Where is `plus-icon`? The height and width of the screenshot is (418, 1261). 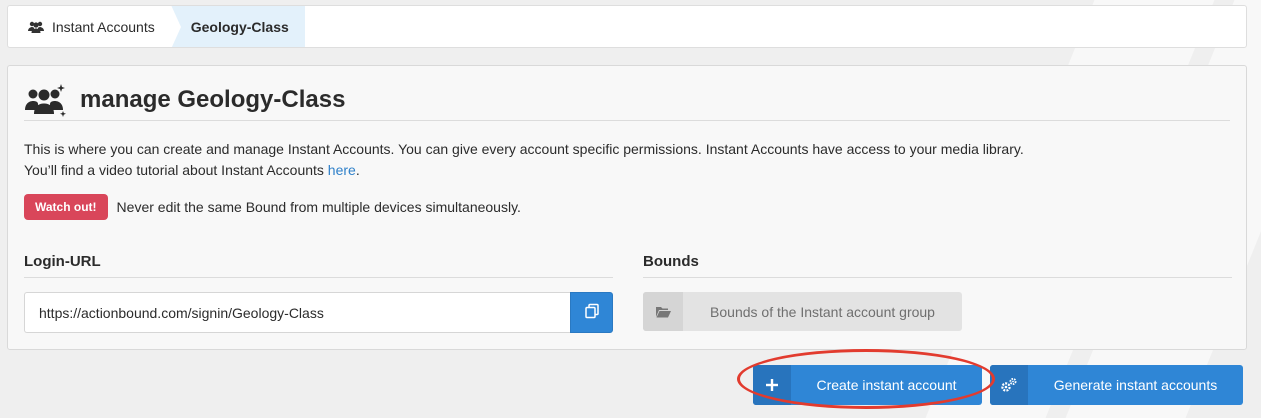 plus-icon is located at coordinates (772, 385).